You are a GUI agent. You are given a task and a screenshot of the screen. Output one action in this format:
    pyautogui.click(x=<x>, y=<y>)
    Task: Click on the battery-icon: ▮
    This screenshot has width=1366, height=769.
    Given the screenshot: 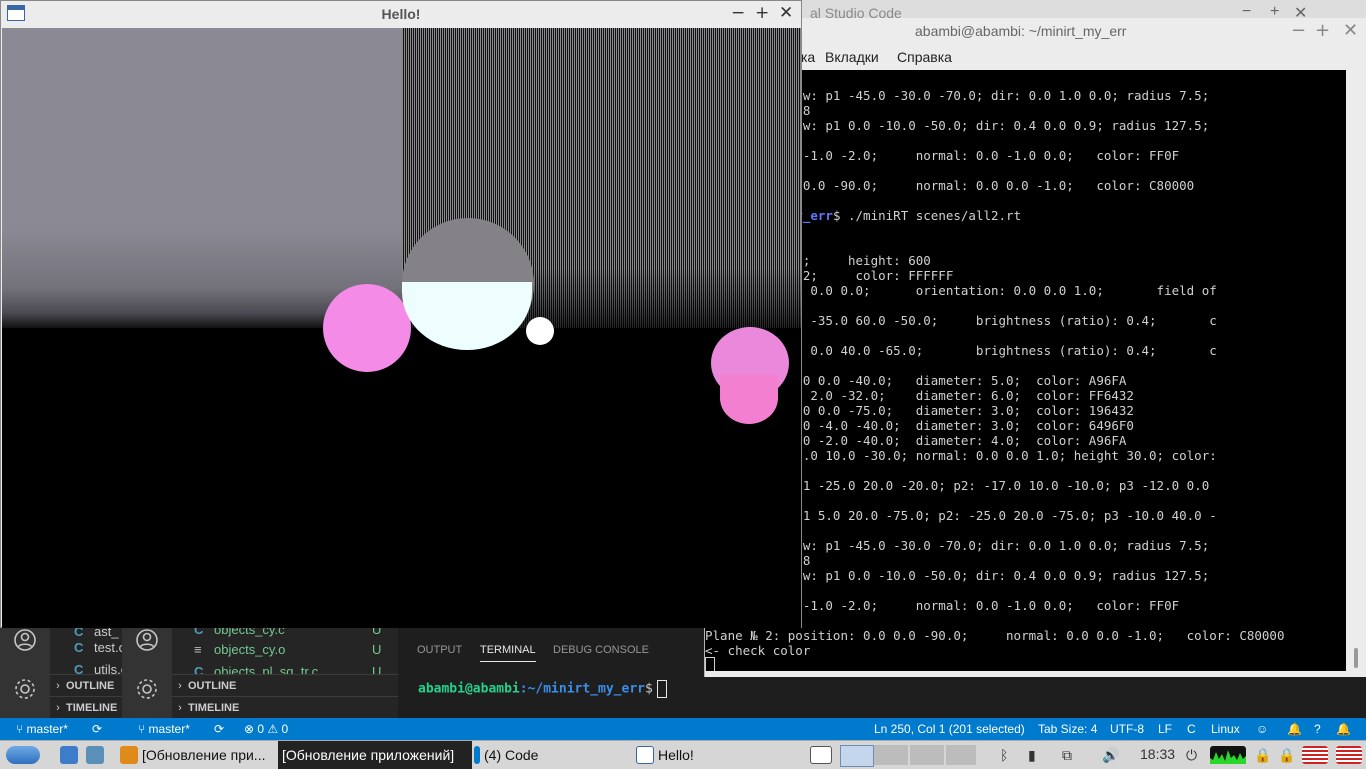 What is the action you would take?
    pyautogui.click(x=1032, y=755)
    